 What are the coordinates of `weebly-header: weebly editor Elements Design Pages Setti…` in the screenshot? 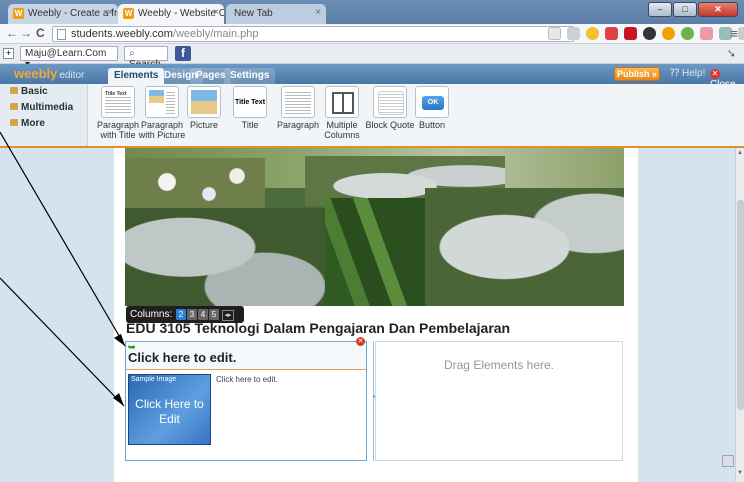 It's located at (372, 77).